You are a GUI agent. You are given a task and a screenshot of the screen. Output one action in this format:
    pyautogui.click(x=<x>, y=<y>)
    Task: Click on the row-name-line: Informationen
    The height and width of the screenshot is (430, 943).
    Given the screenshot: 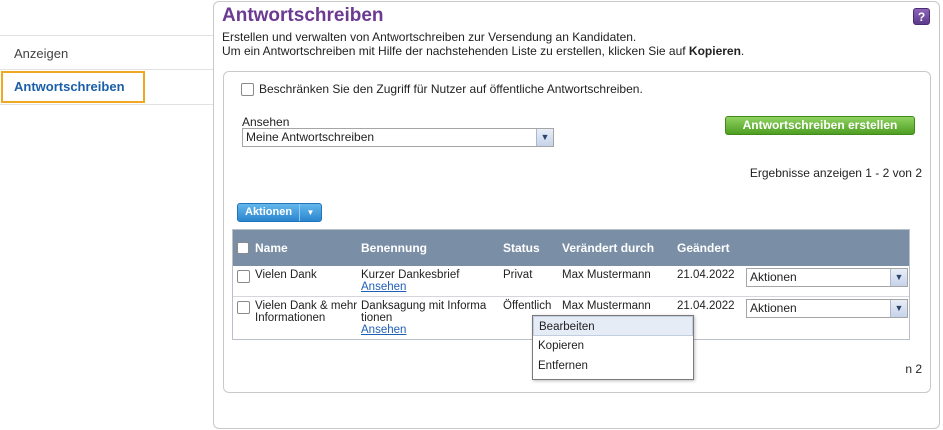 What is the action you would take?
    pyautogui.click(x=290, y=318)
    